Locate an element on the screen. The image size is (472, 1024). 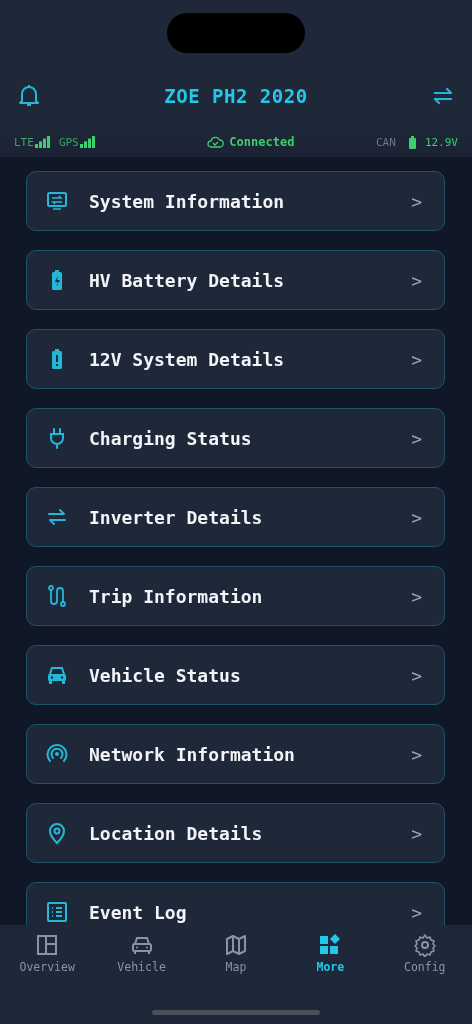
menu-item: HV Battery Details > is located at coordinates (235, 280).